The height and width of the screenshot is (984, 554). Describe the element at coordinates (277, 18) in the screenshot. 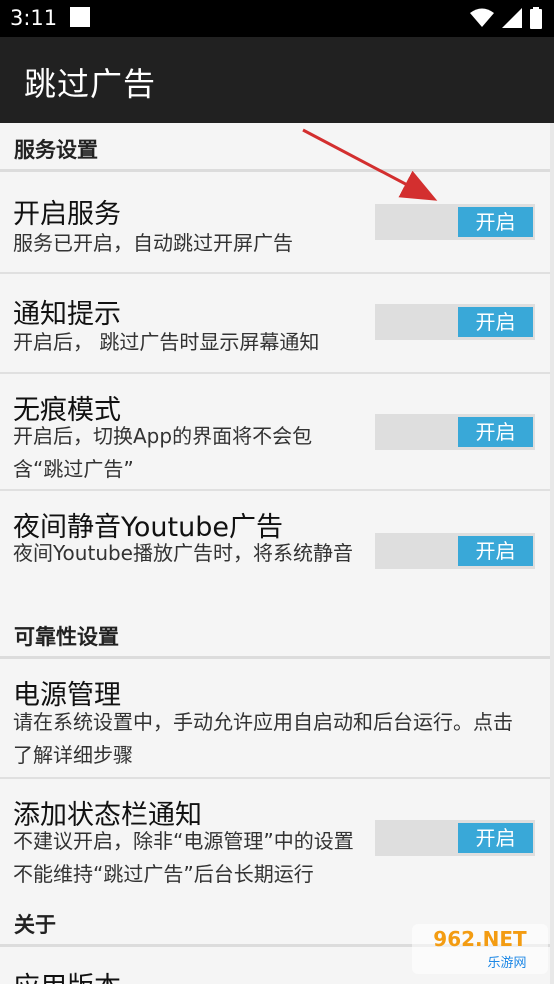

I see `status-bar: 3:11` at that location.